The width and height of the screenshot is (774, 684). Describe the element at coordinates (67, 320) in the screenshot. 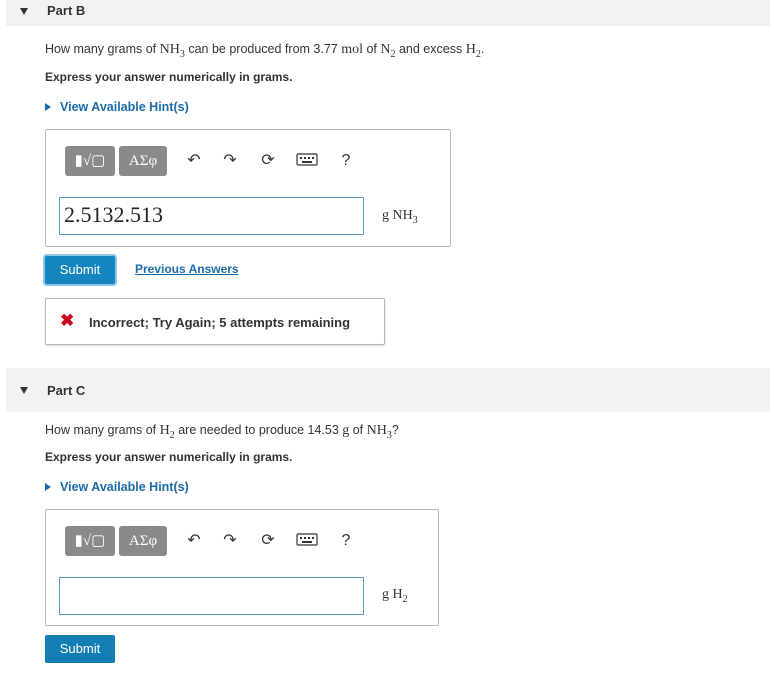

I see `incorrect-x-icon: ✖` at that location.